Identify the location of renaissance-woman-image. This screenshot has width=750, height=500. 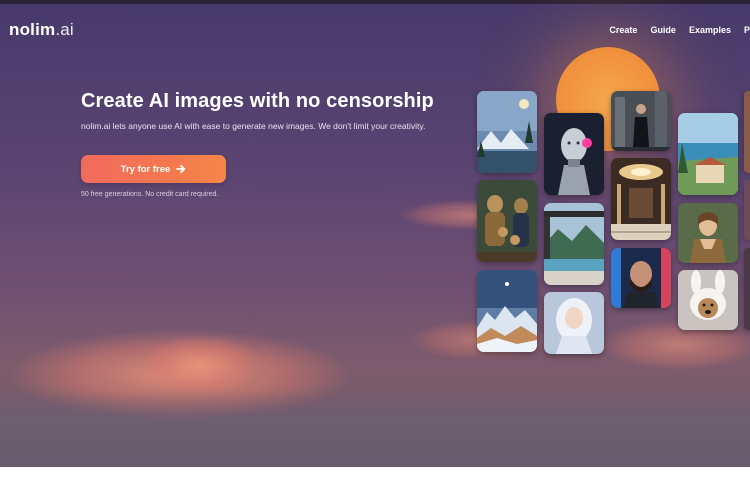
(708, 233).